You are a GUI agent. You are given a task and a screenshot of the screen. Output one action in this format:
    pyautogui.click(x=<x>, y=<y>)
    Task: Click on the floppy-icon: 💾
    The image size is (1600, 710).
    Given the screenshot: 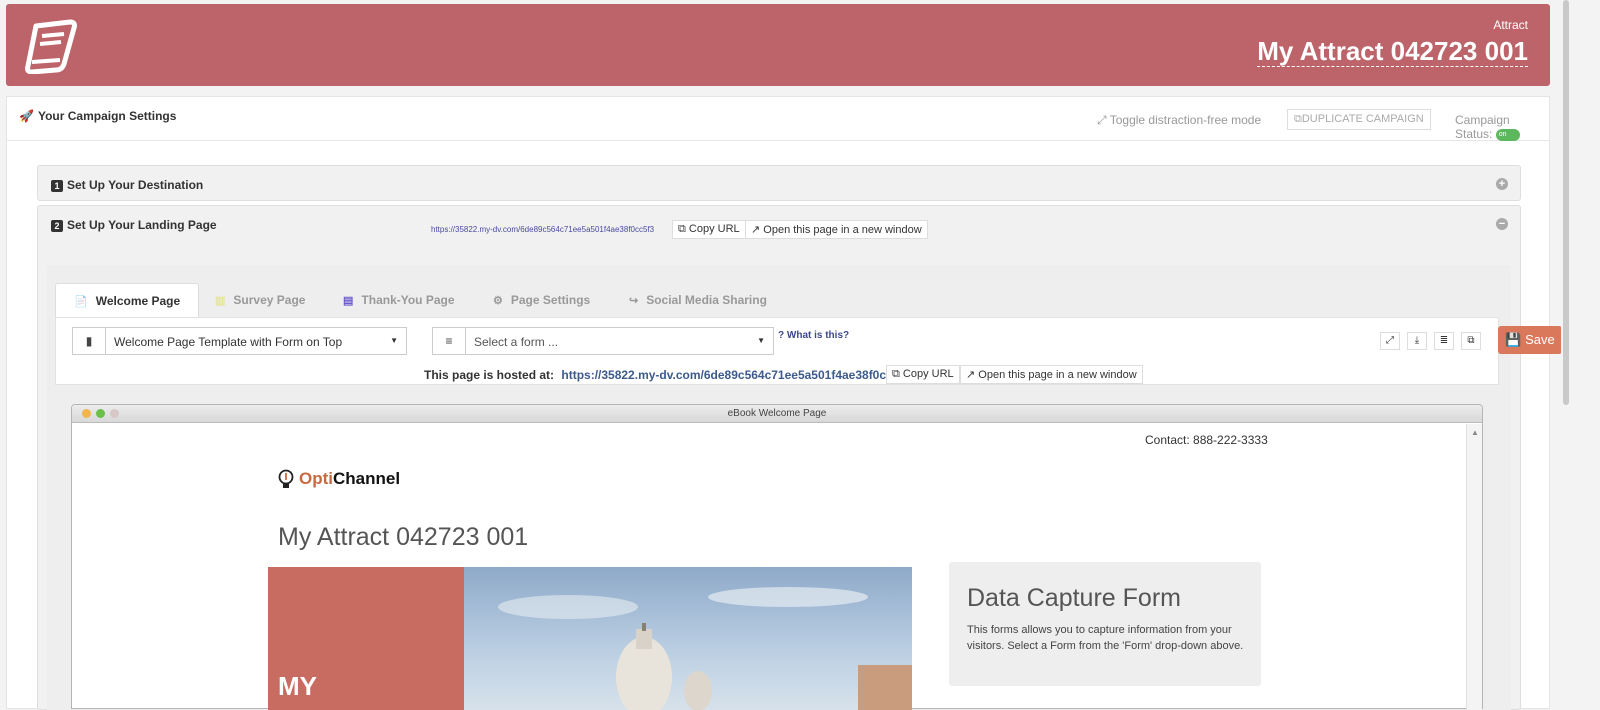 What is the action you would take?
    pyautogui.click(x=1513, y=339)
    